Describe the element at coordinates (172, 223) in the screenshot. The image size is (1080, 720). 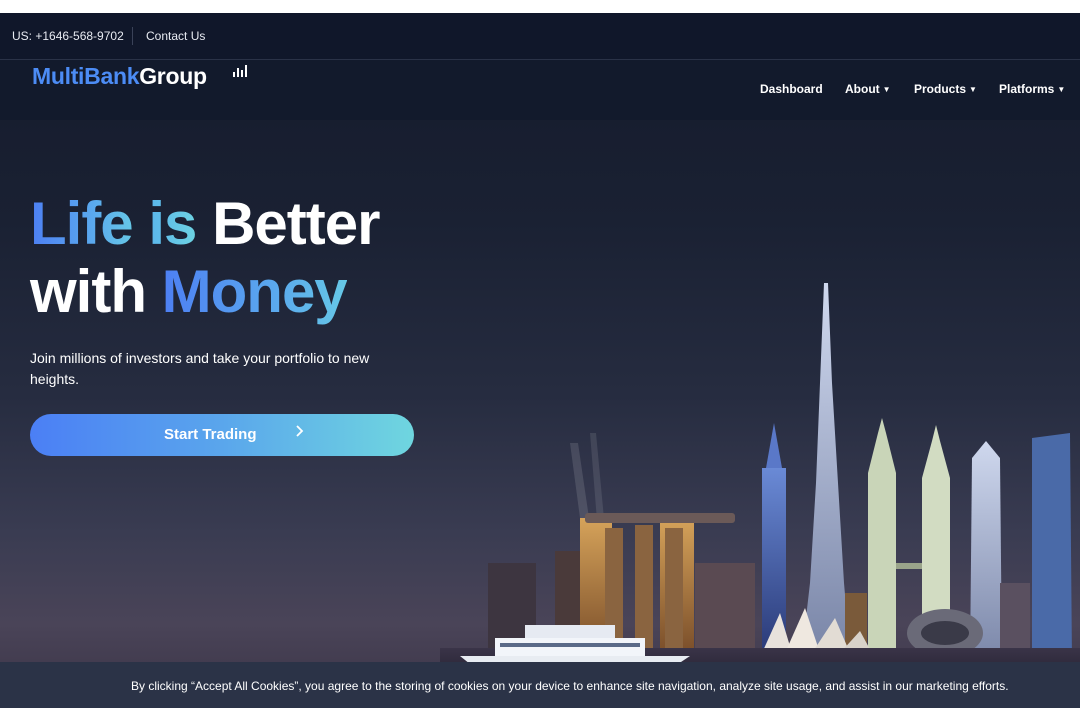
I see `hero-word-is: is` at that location.